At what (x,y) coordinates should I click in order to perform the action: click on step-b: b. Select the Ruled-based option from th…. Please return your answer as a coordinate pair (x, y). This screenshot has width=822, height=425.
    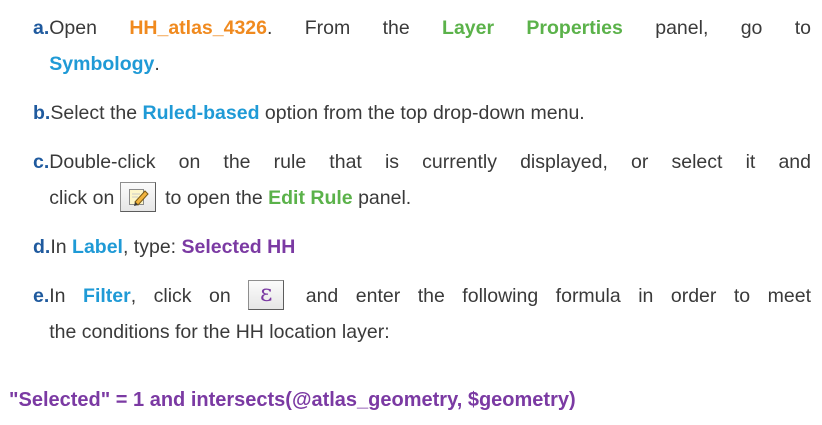
    Looking at the image, I should click on (422, 113).